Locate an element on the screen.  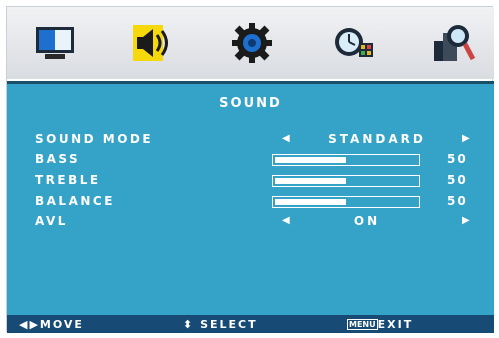
avl-right-arrow-icon: ▶ is located at coordinates (466, 220).